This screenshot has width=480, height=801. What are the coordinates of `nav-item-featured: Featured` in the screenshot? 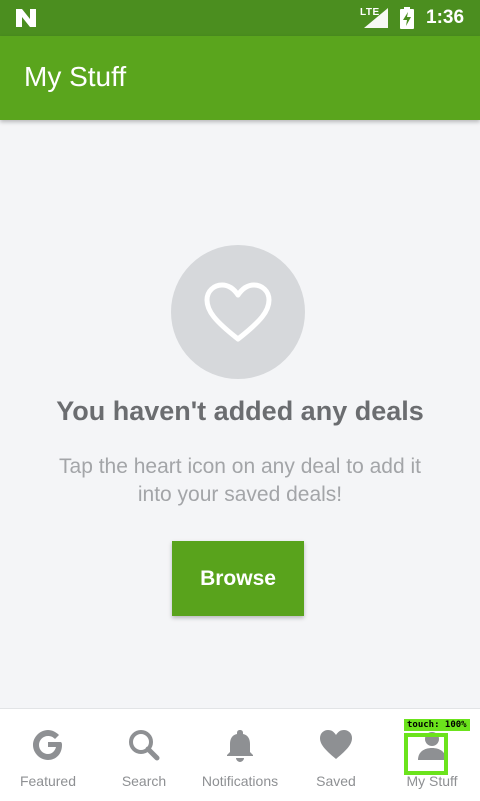 It's located at (48, 755).